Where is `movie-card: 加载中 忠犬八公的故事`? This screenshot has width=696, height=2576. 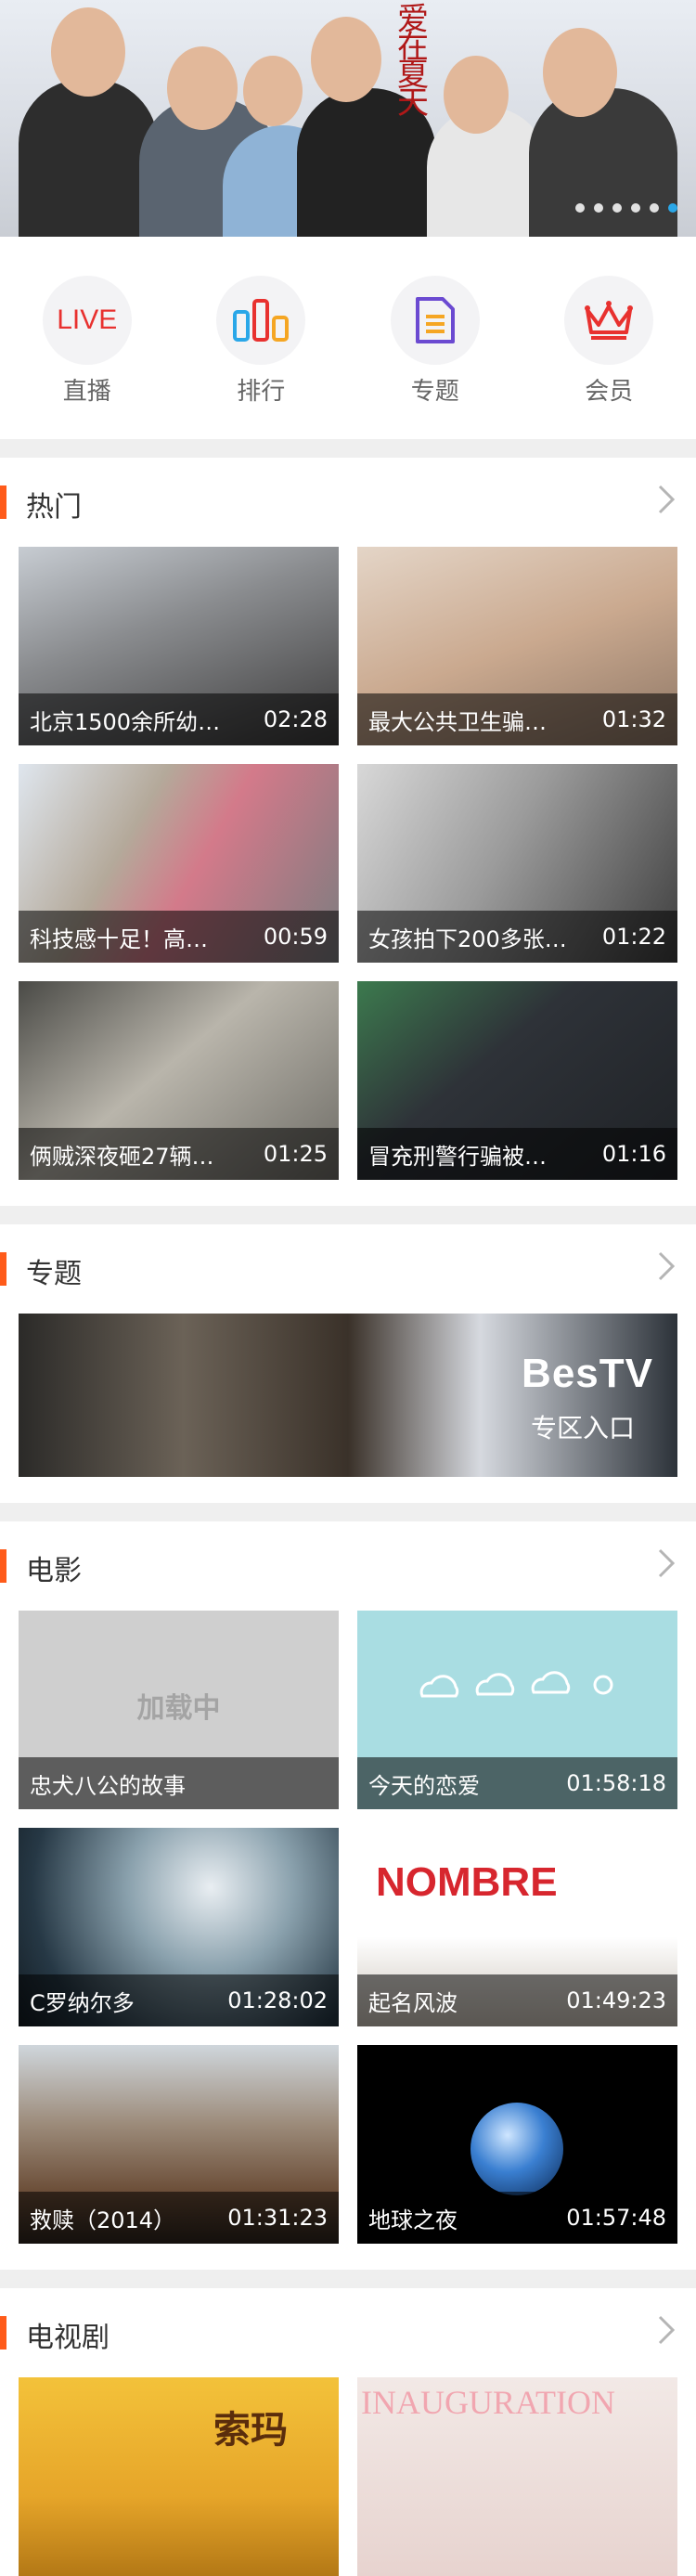 movie-card: 加载中 忠犬八公的故事 is located at coordinates (179, 1710).